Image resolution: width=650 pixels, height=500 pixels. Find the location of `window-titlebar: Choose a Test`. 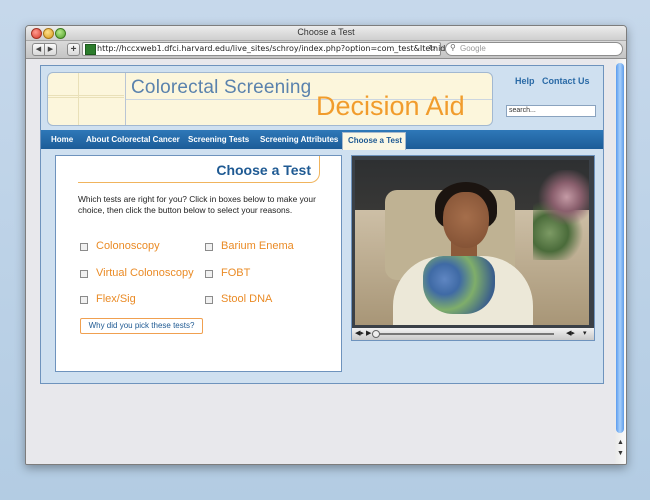

window-titlebar: Choose a Test is located at coordinates (326, 33).